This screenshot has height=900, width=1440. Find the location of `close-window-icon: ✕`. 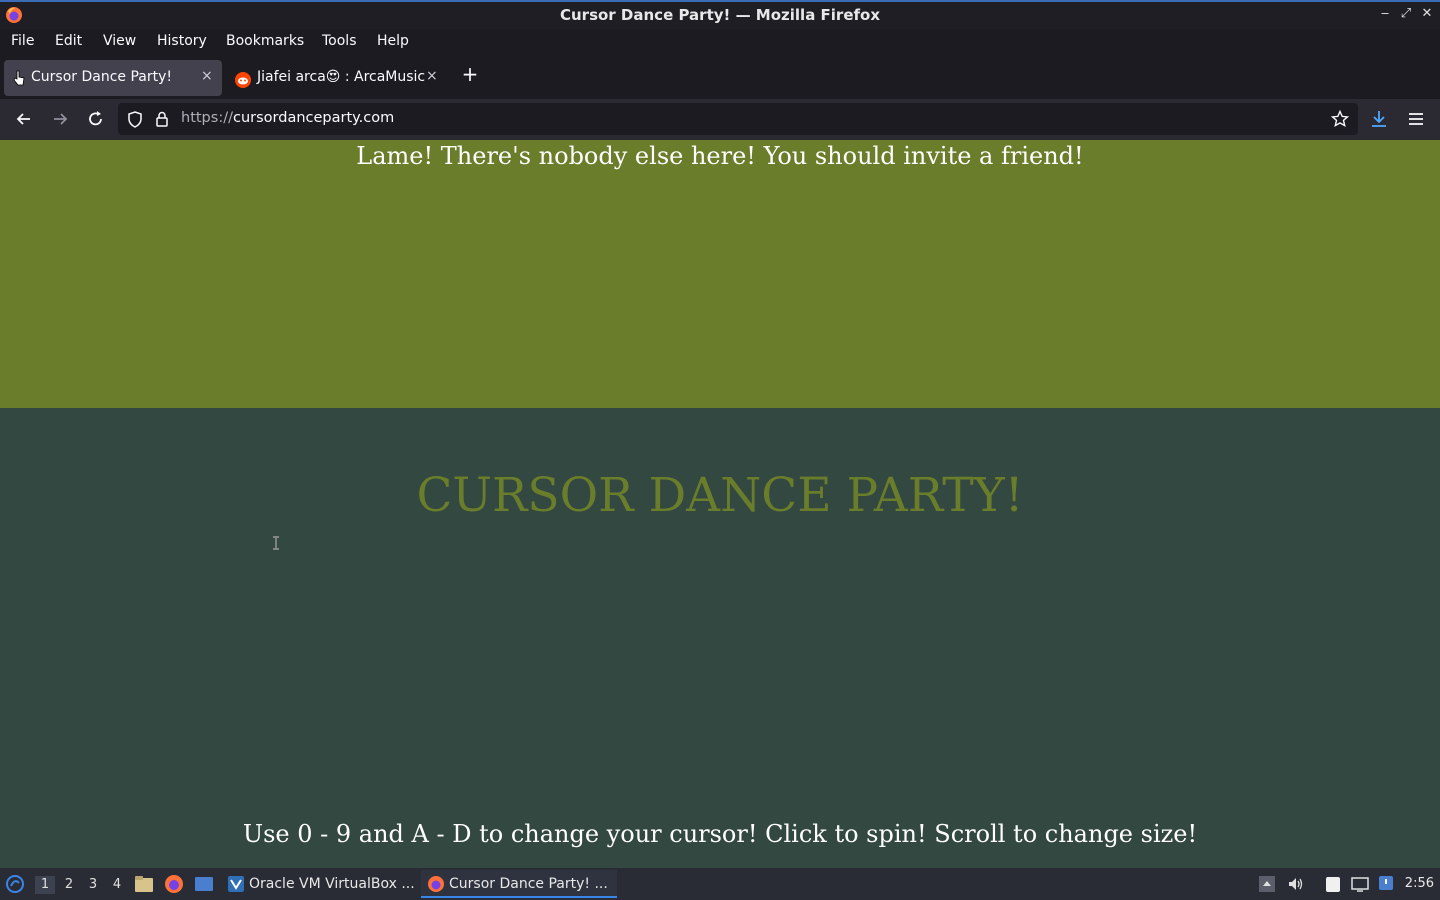

close-window-icon: ✕ is located at coordinates (1427, 14).